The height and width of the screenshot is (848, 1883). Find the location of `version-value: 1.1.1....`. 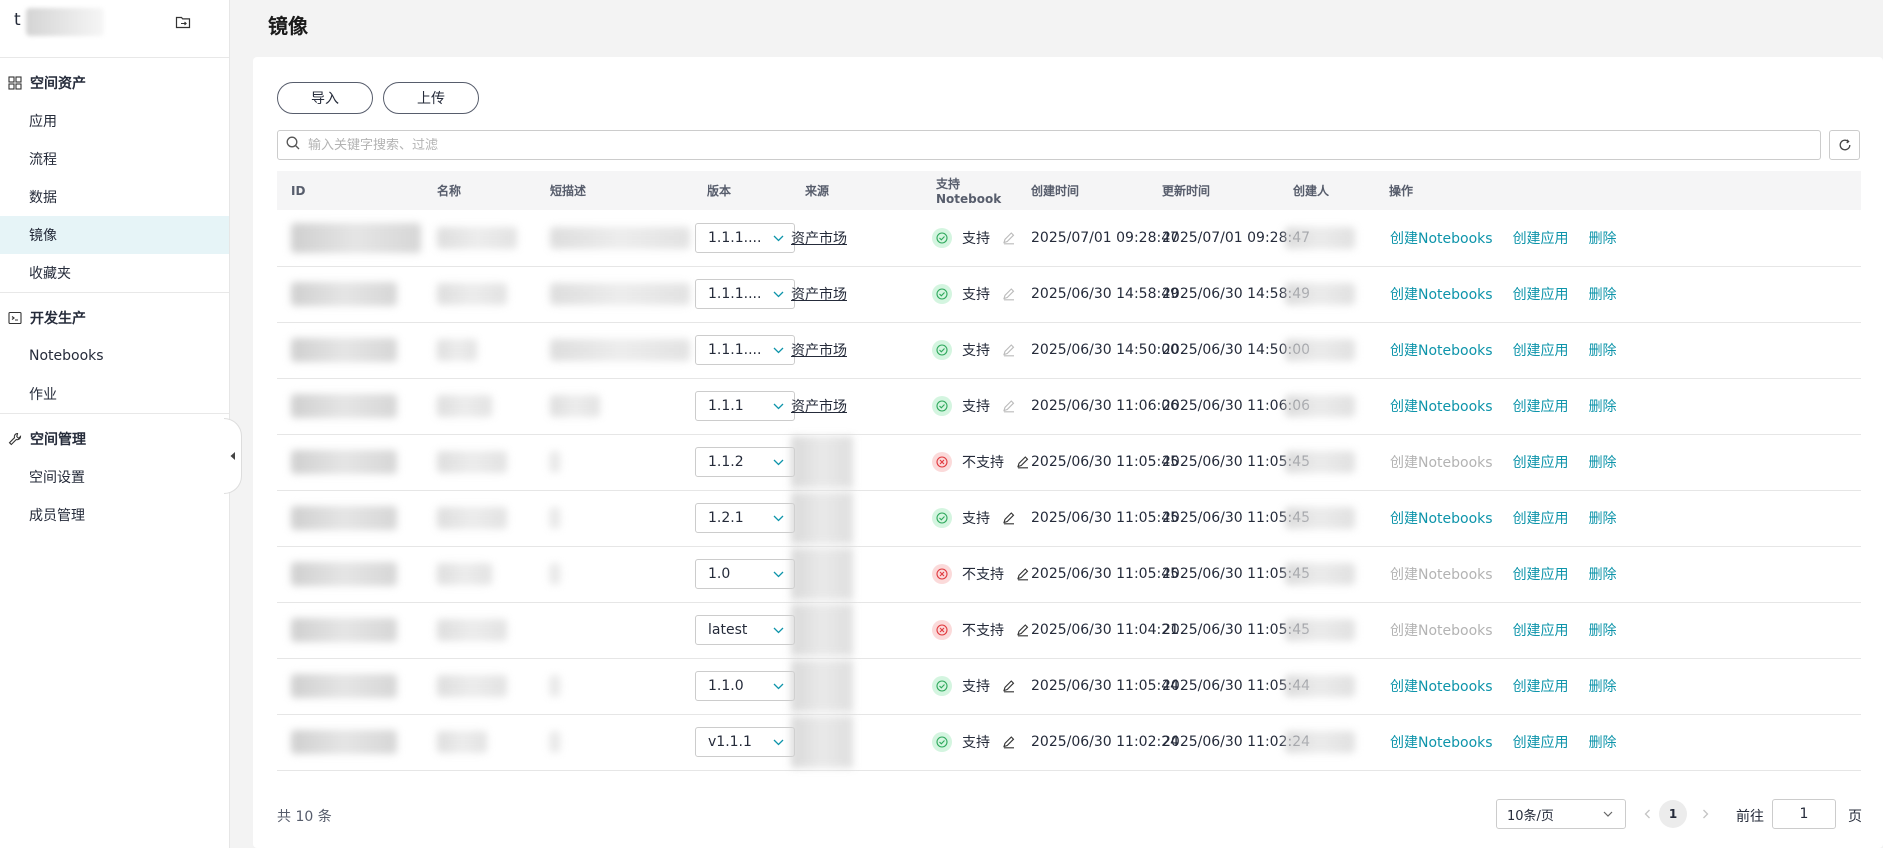

version-value: 1.1.1.... is located at coordinates (735, 294).